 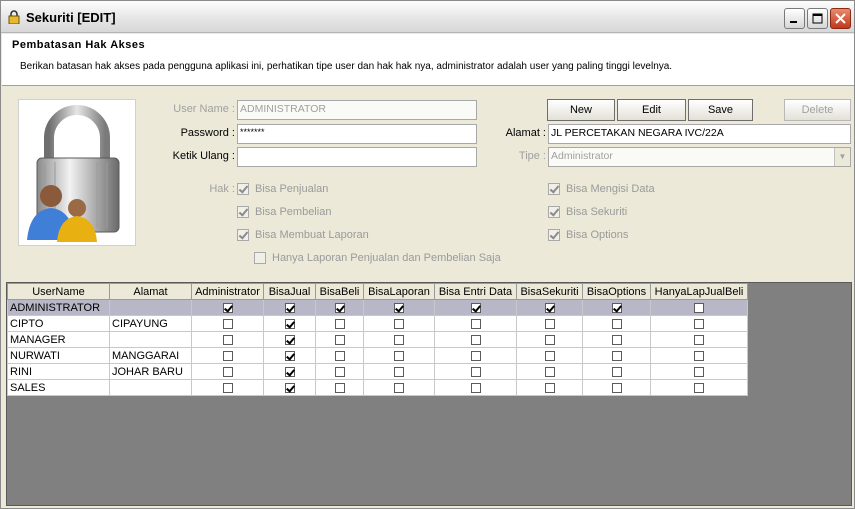 What do you see at coordinates (58, 371) in the screenshot?
I see `cell-username: RINI` at bounding box center [58, 371].